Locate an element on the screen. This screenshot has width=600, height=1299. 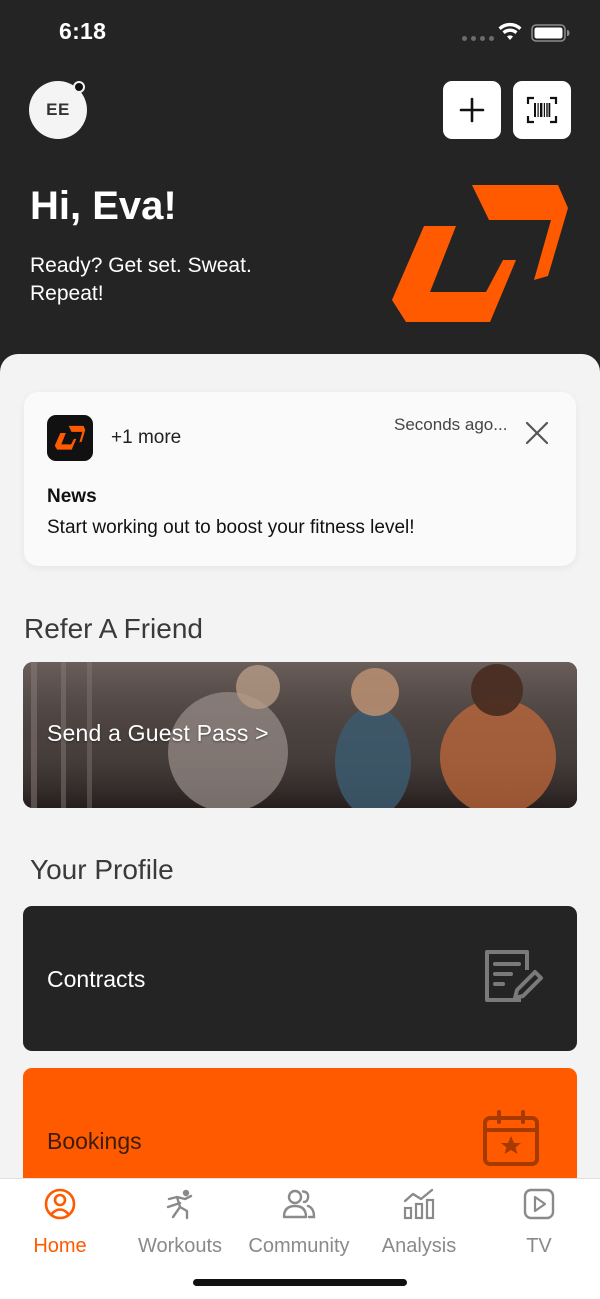
tab-tv-label: TV is located at coordinates (539, 1246).